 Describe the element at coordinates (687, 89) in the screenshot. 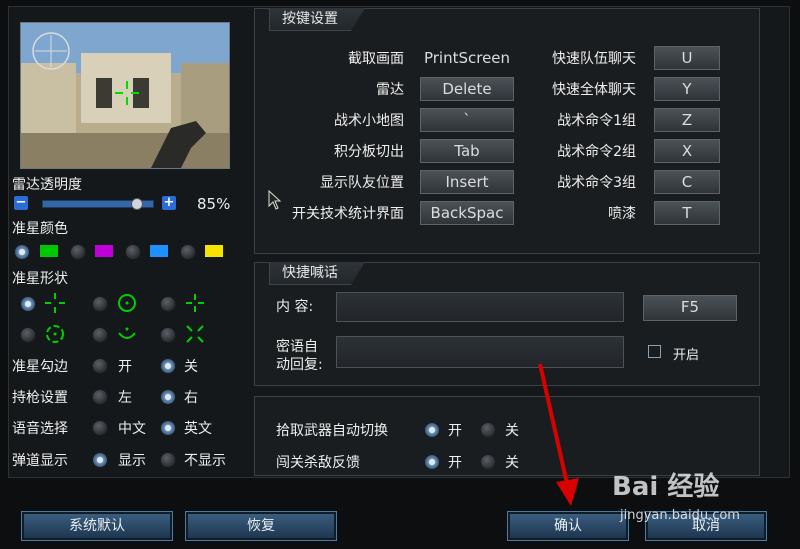

I see `key-right-box-1: Y` at that location.